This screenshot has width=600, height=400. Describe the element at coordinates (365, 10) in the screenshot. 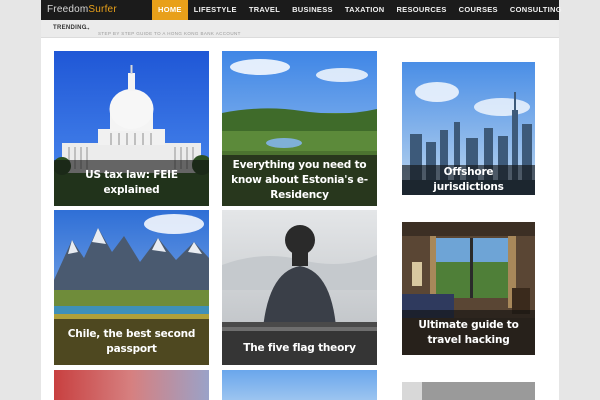

I see `nav-taxation: TAXATION` at that location.